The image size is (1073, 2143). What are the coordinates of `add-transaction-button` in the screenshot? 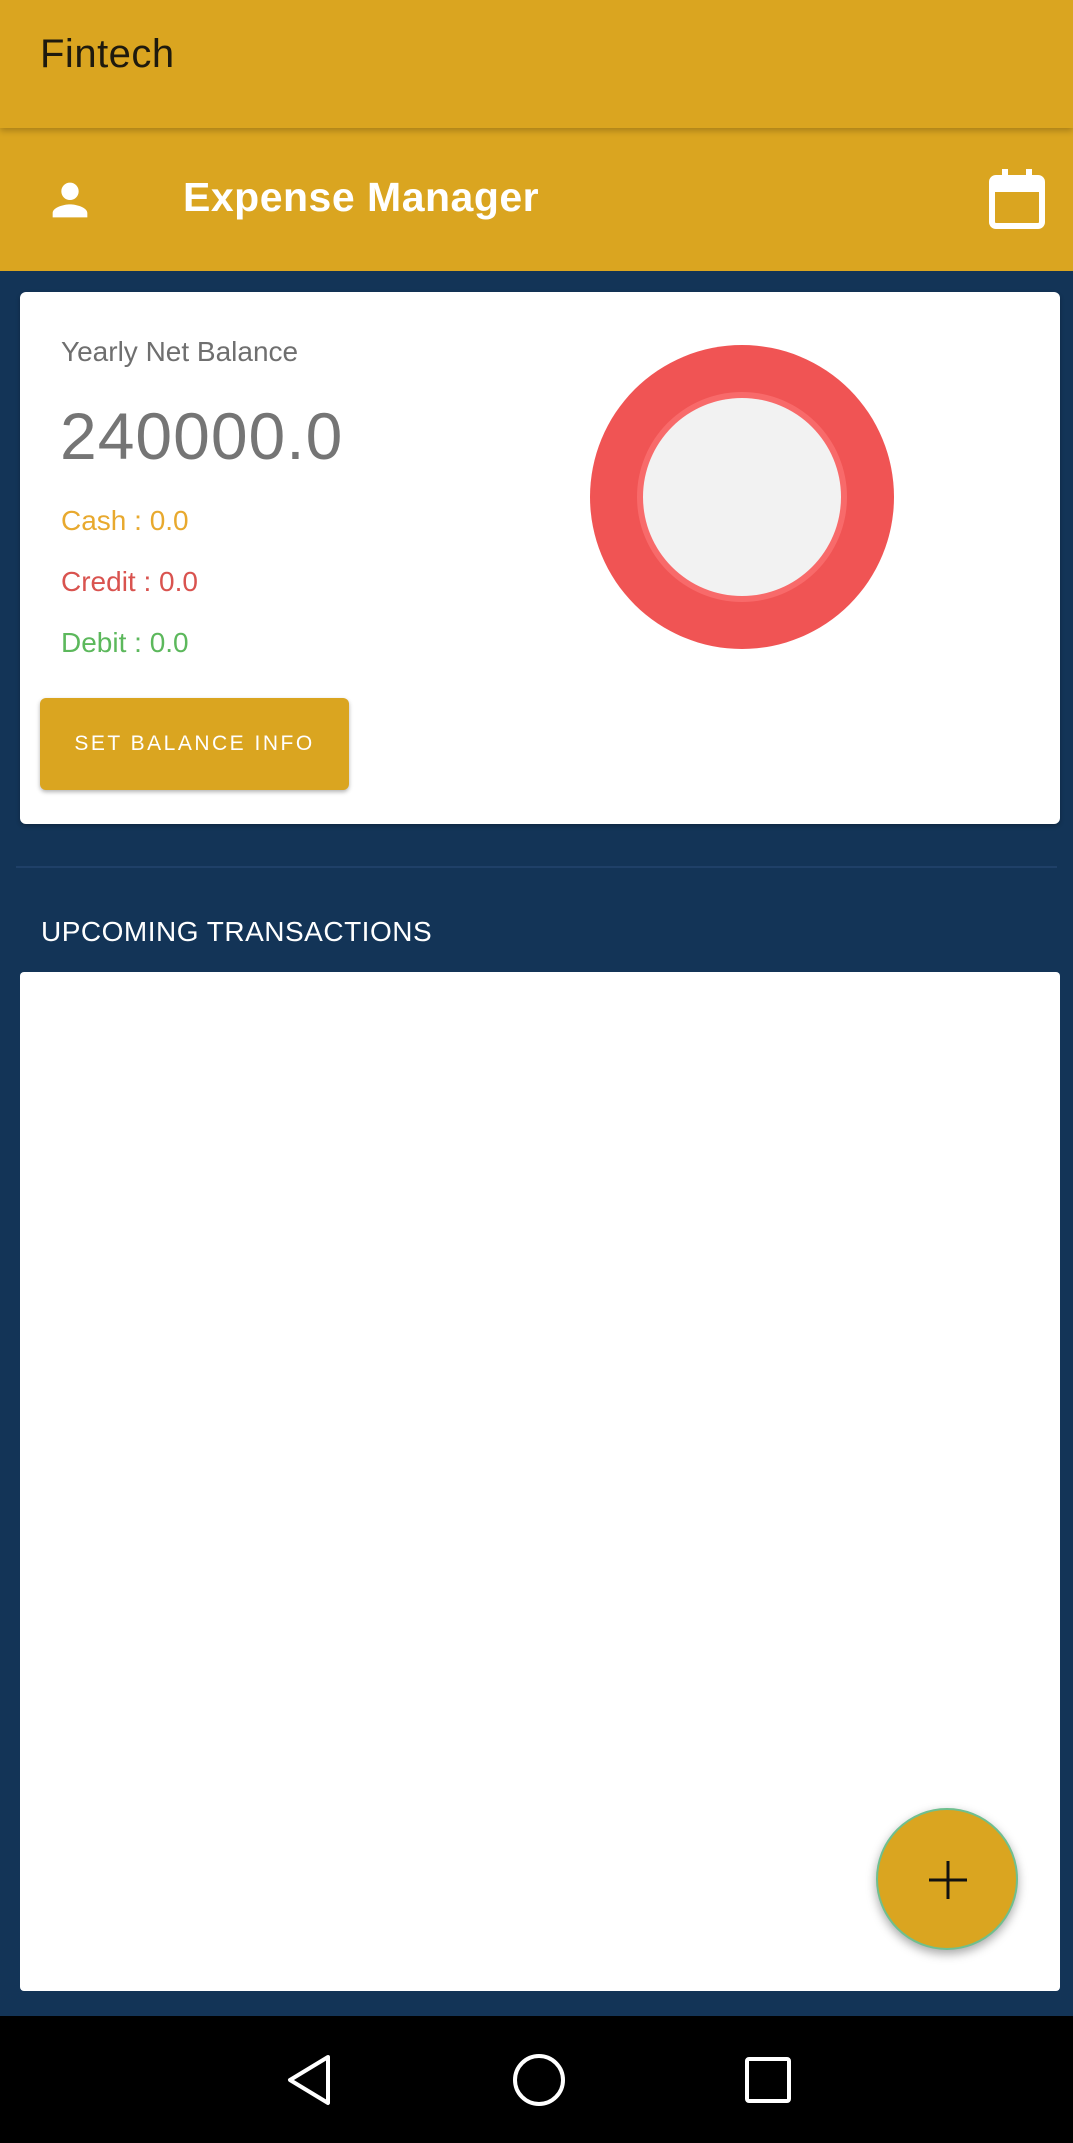 It's located at (947, 1879).